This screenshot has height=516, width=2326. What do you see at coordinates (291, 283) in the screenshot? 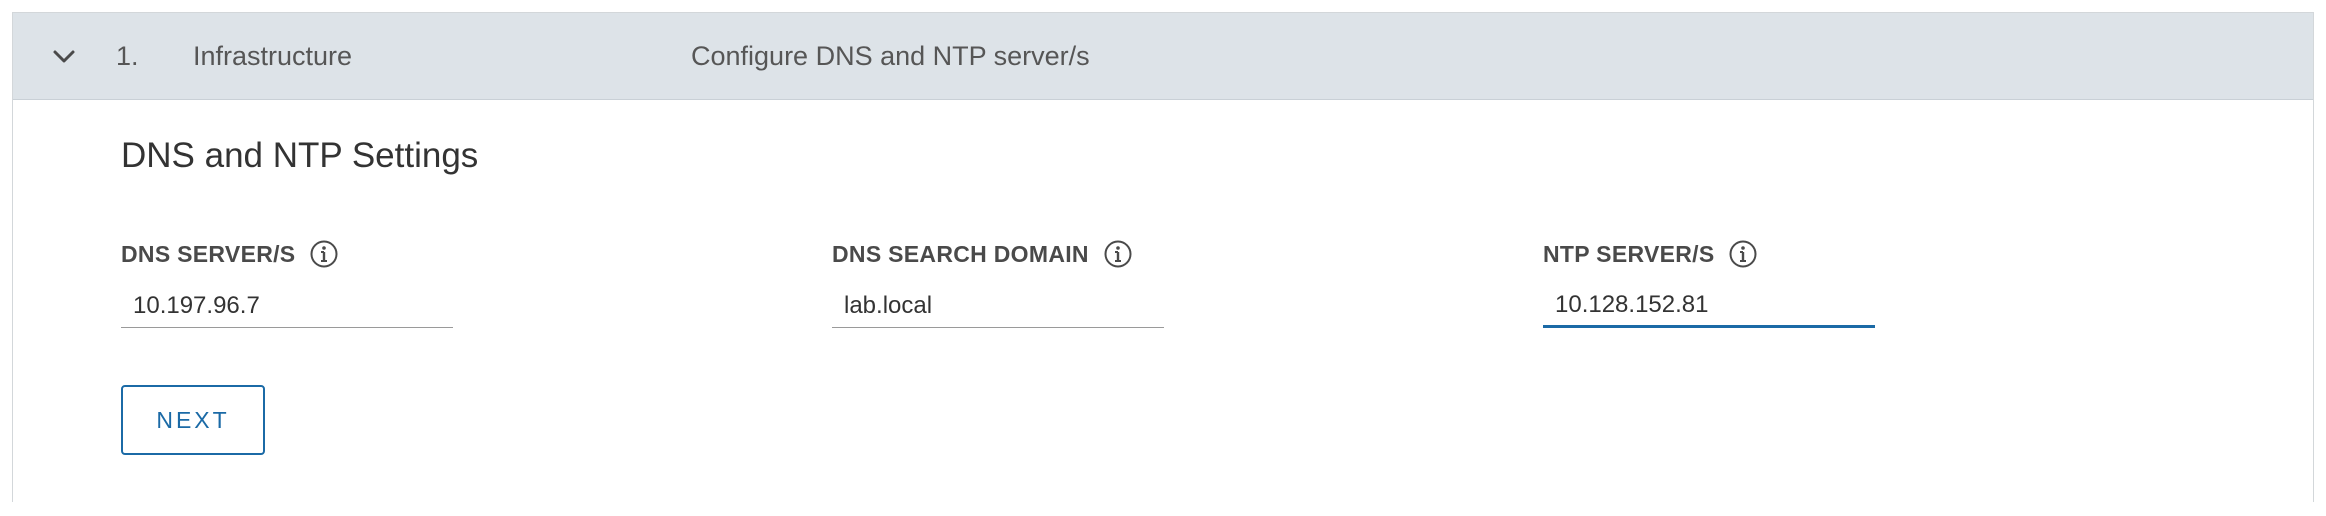
I see `dns-servers-field: DNS SERVER/S` at bounding box center [291, 283].